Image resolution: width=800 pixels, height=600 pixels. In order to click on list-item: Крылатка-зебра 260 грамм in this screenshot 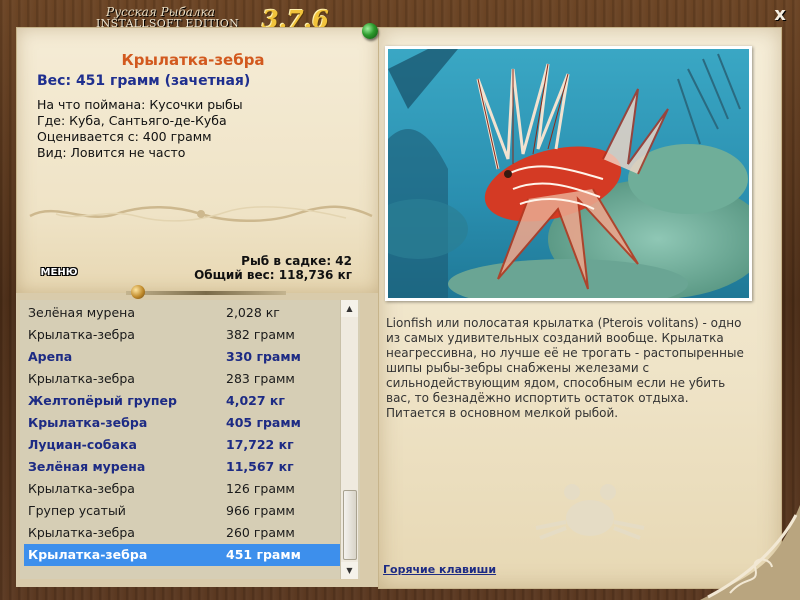, I will do `click(183, 533)`.